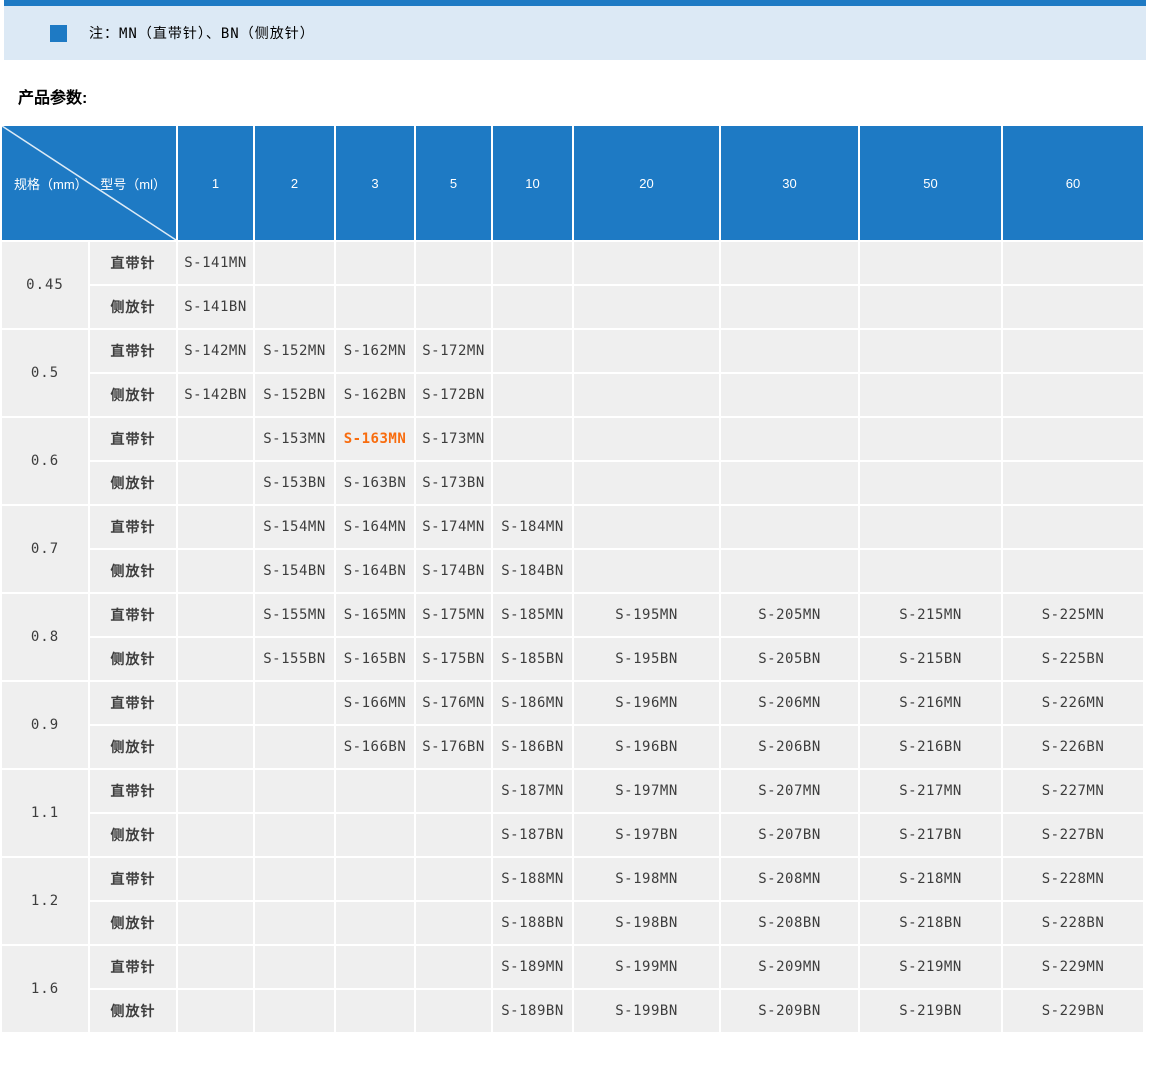  What do you see at coordinates (533, 791) in the screenshot?
I see `model-cell: S-187MN` at bounding box center [533, 791].